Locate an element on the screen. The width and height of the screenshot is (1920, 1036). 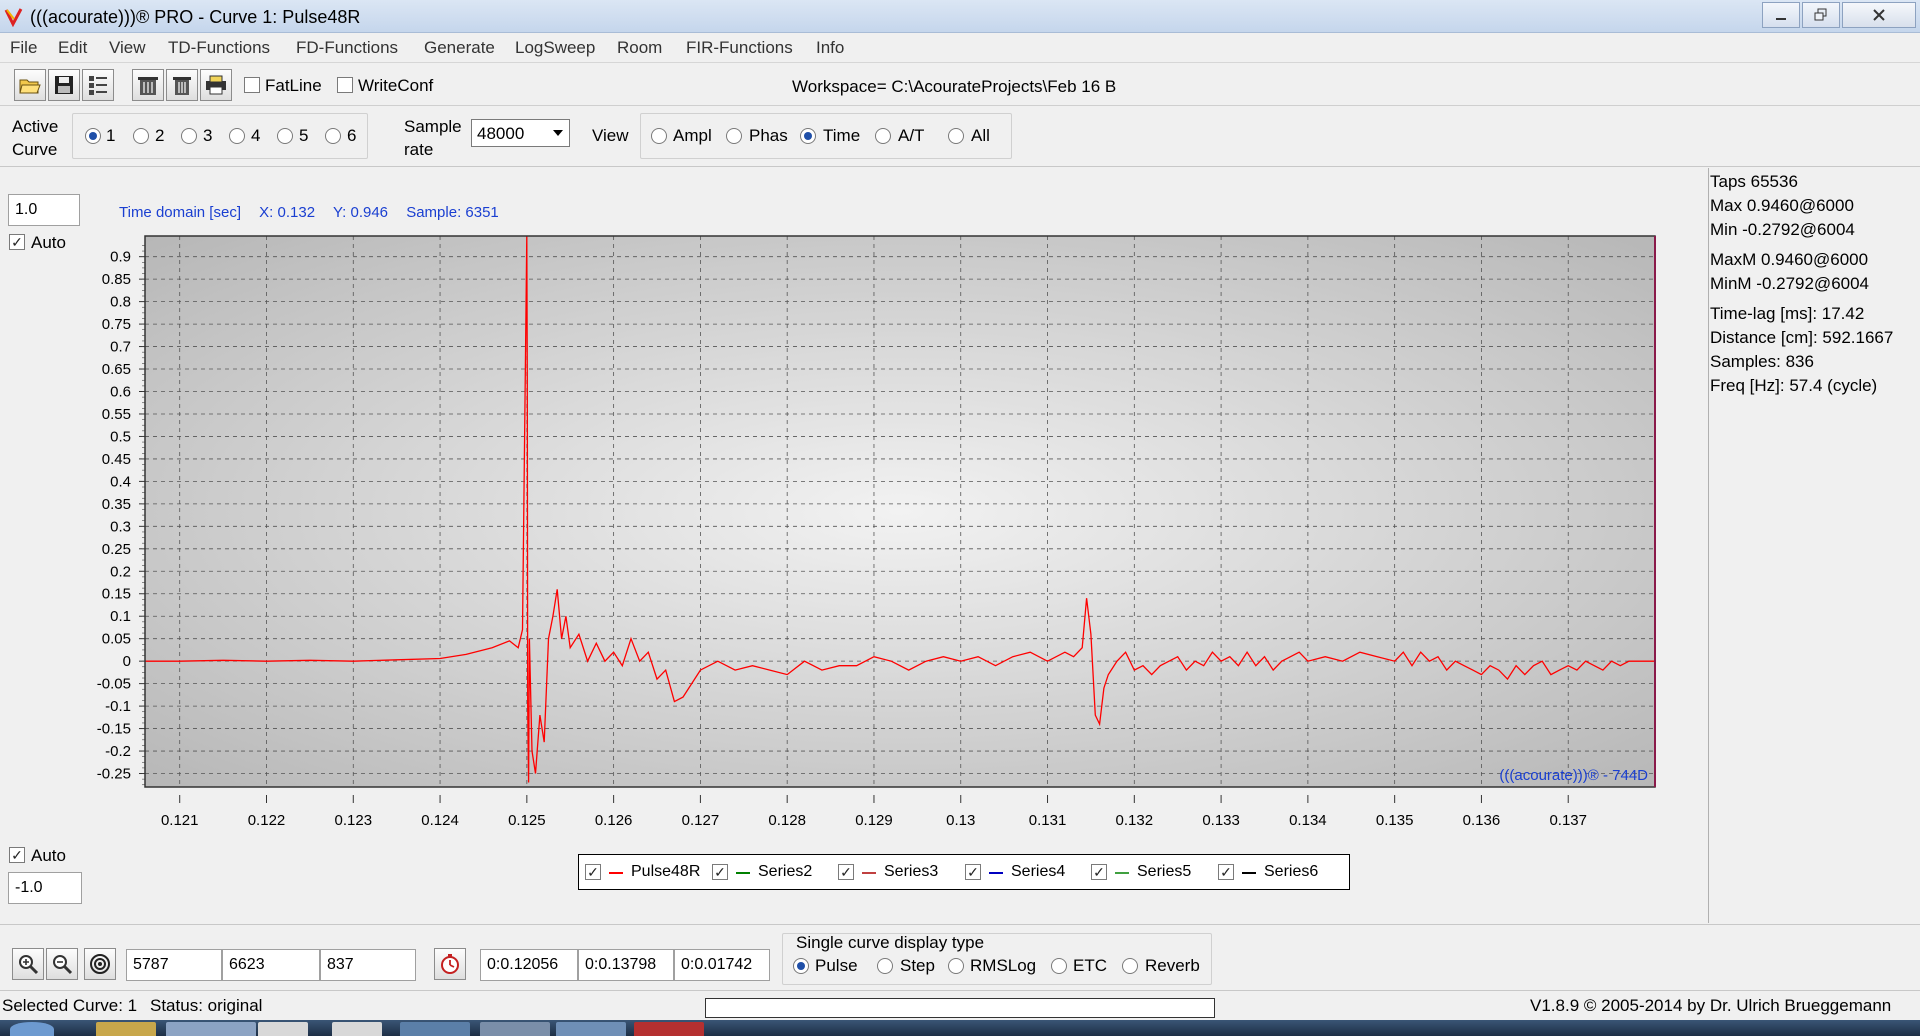
legend-item: ✓ Series6 is located at coordinates (1280, 873).